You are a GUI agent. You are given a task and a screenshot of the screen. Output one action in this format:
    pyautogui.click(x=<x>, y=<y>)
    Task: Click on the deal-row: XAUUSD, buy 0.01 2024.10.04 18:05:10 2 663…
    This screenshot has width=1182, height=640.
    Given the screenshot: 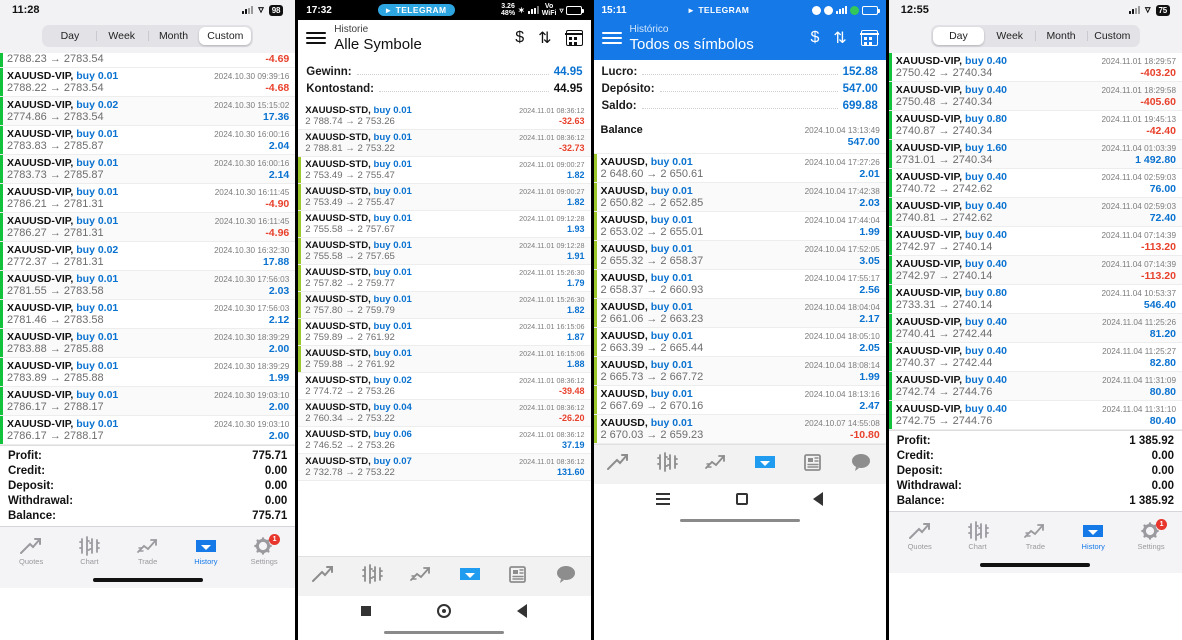 What is the action you would take?
    pyautogui.click(x=739, y=342)
    